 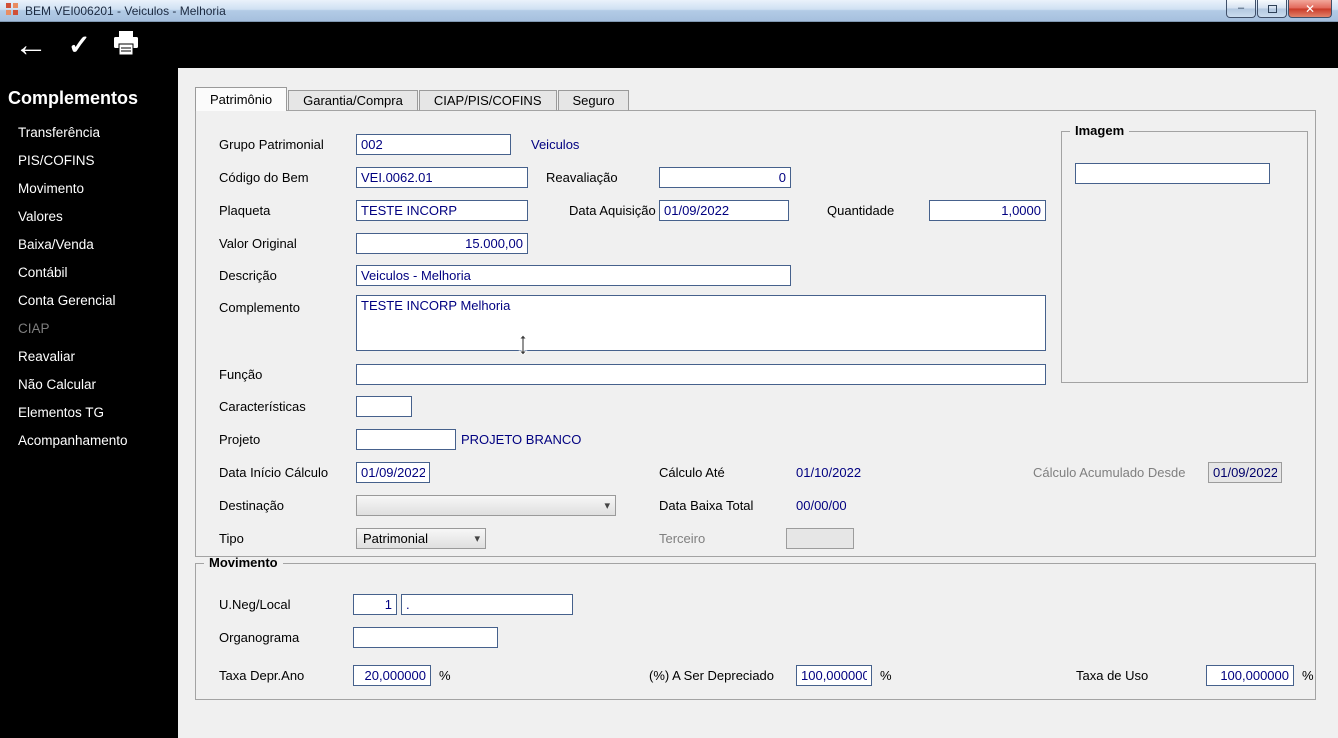 I want to click on grupo-patrimonial-description: Veiculos, so click(x=555, y=144).